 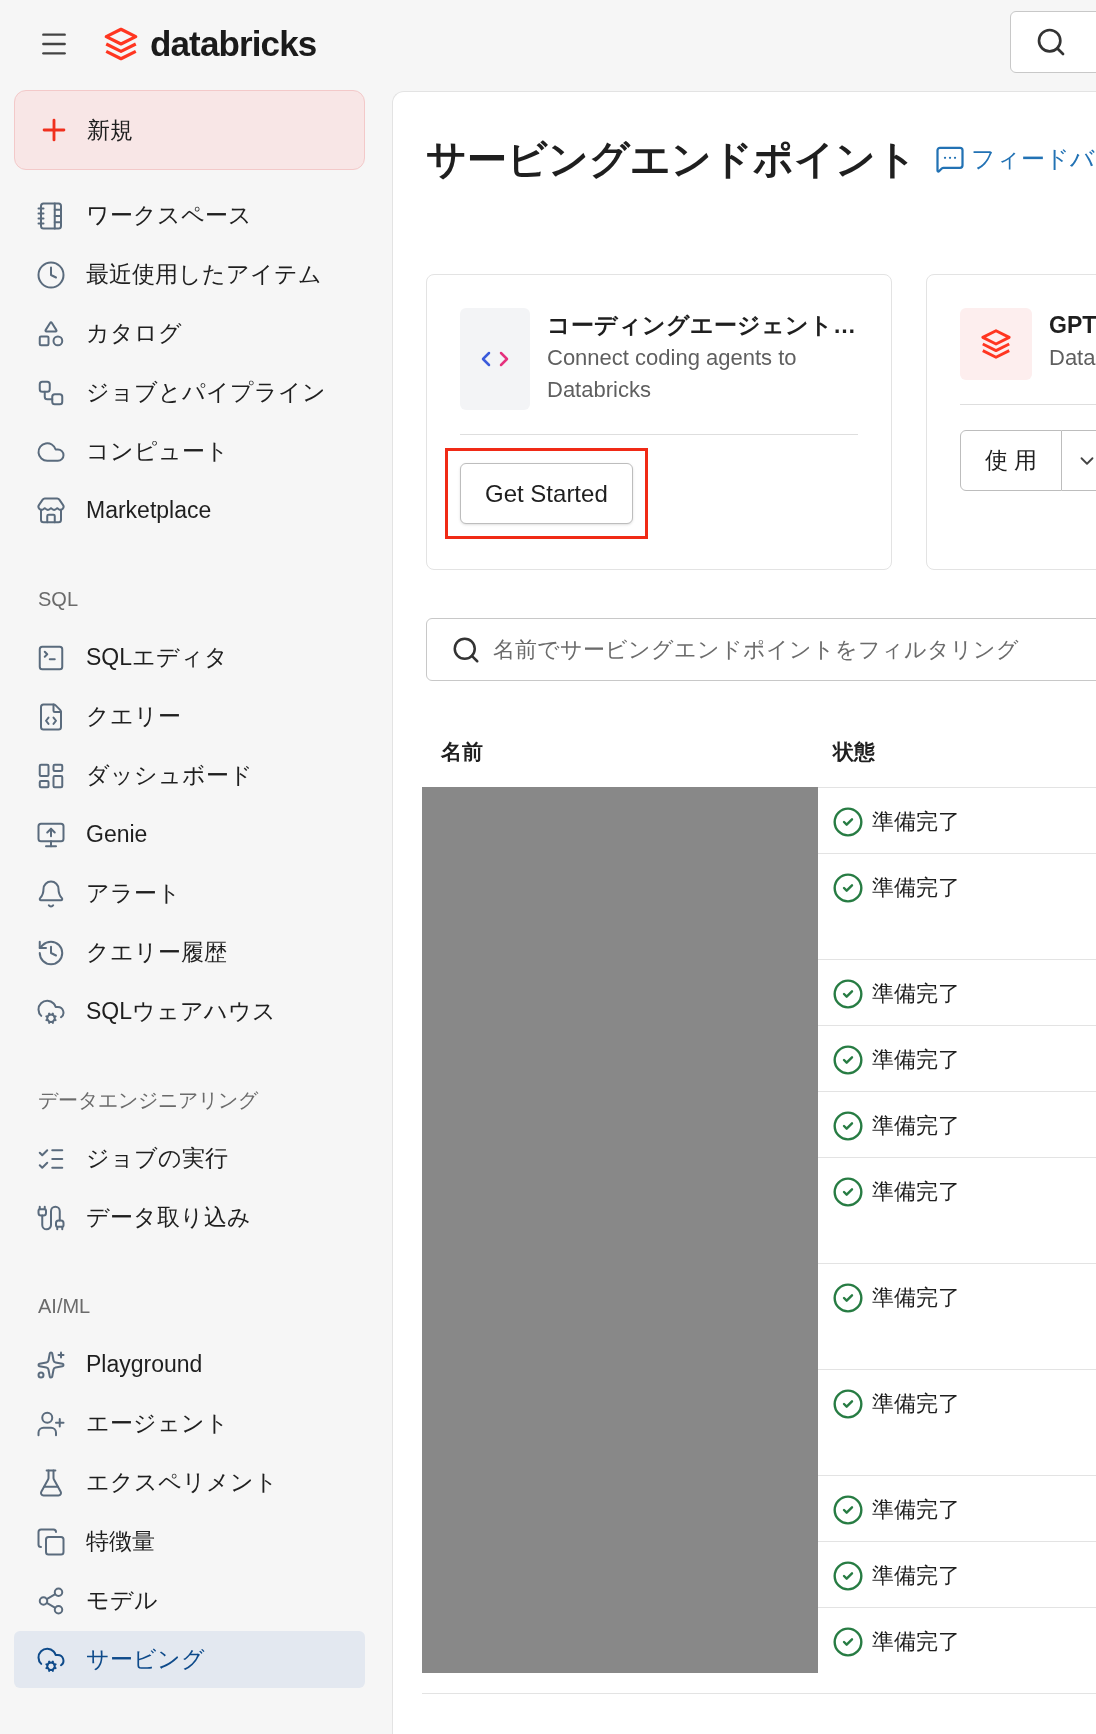 What do you see at coordinates (189, 1011) in the screenshot?
I see `sidebar-item: SQLウェアハウス` at bounding box center [189, 1011].